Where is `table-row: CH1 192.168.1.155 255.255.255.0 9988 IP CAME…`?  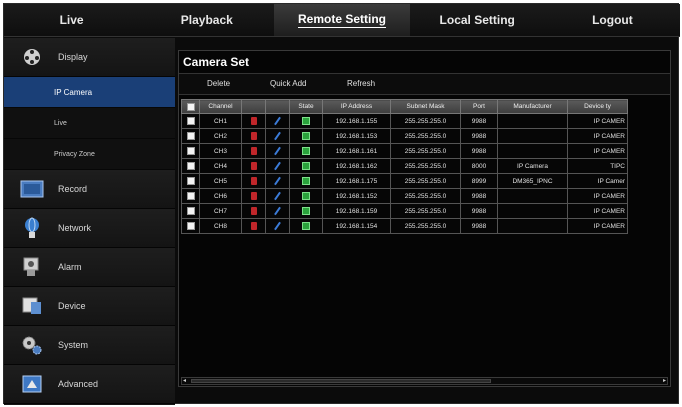 table-row: CH1 192.168.1.155 255.255.255.0 9988 IP CAME… is located at coordinates (404, 121).